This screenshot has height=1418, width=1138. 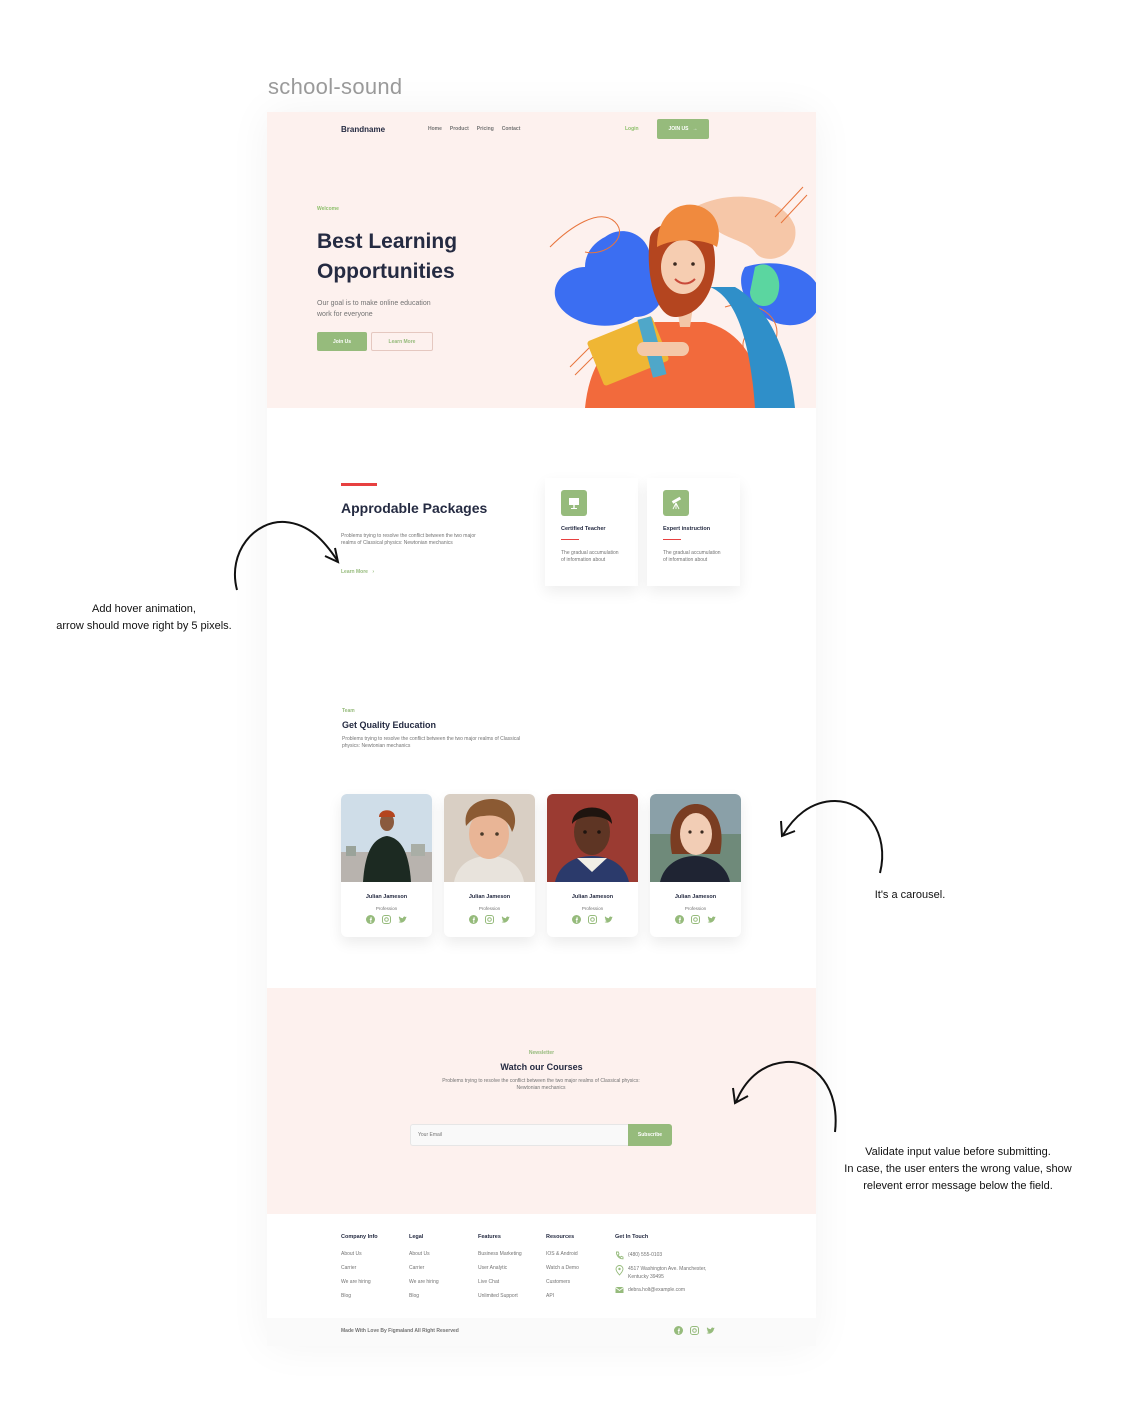 I want to click on contact-phone-text: (480) 555-0103, so click(x=645, y=1255).